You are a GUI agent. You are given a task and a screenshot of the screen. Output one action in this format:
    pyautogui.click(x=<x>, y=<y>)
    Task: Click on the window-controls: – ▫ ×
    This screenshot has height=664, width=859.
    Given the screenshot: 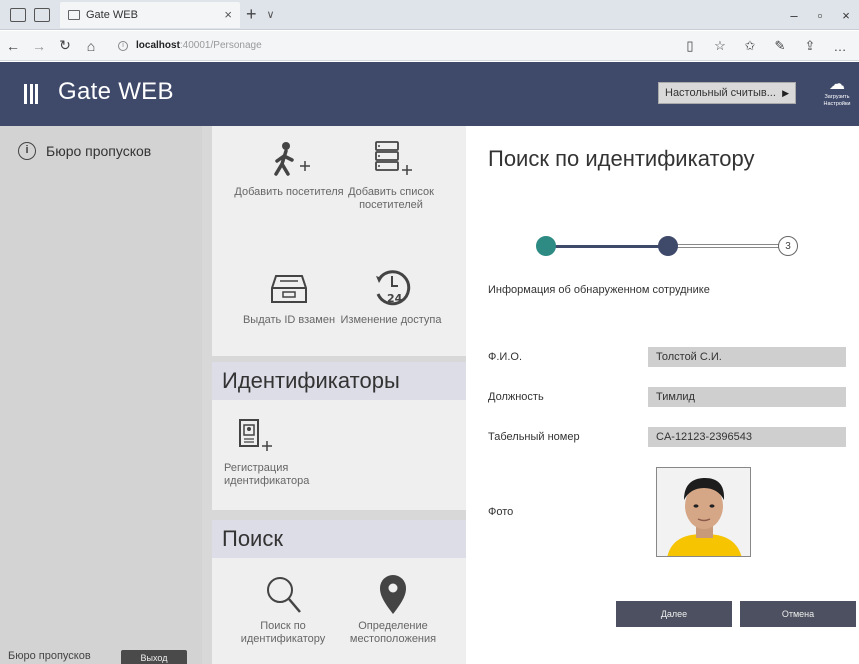 What is the action you would take?
    pyautogui.click(x=820, y=15)
    